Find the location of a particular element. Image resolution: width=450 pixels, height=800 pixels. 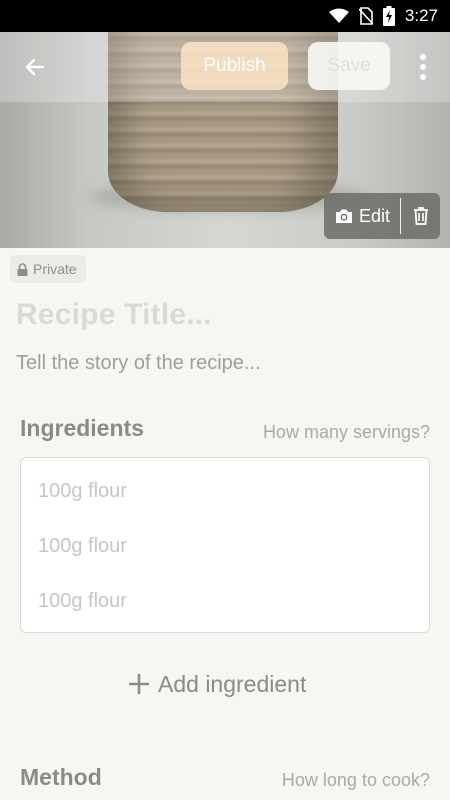

publish-button: Publish is located at coordinates (234, 66).